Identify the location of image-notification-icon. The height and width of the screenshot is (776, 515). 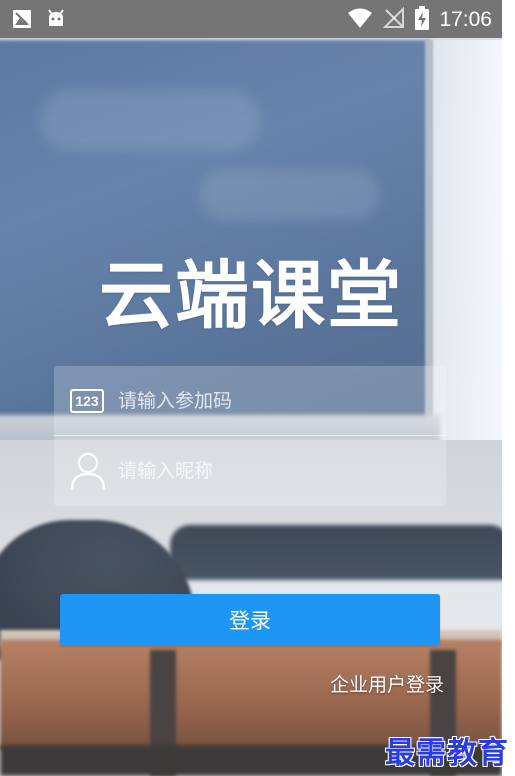
(22, 21).